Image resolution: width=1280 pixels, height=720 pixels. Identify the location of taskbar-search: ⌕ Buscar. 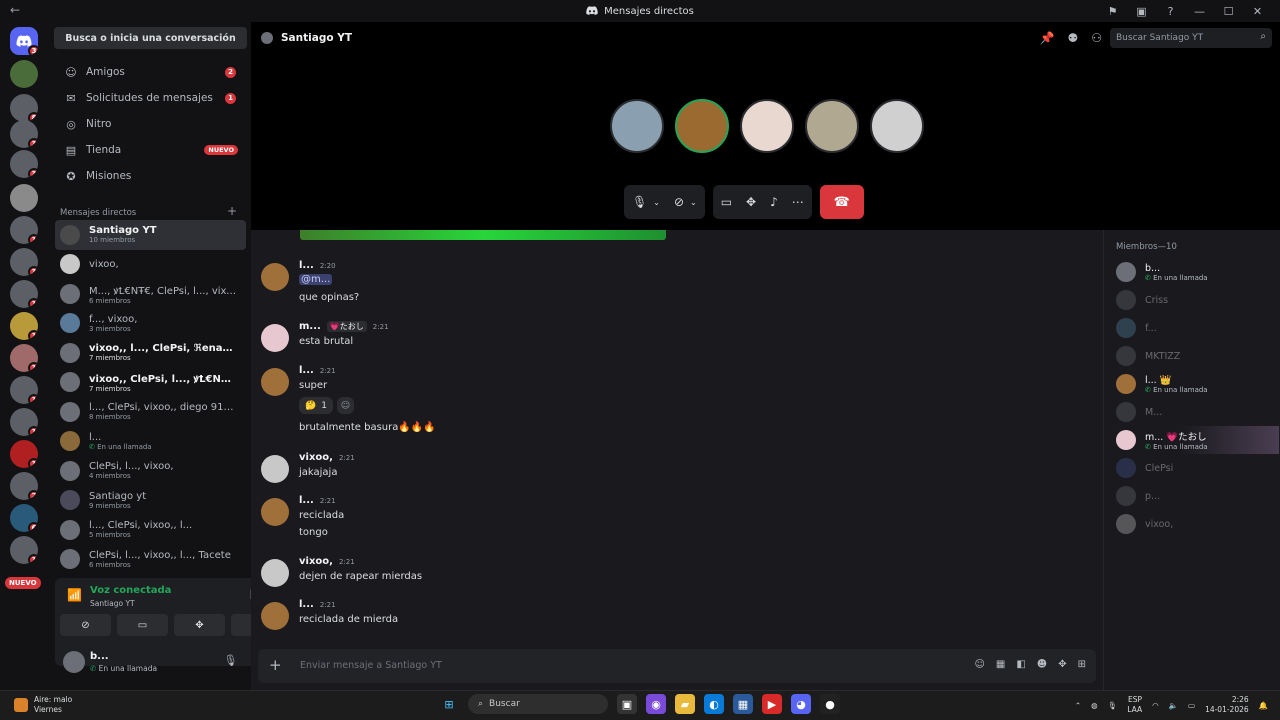
(538, 704).